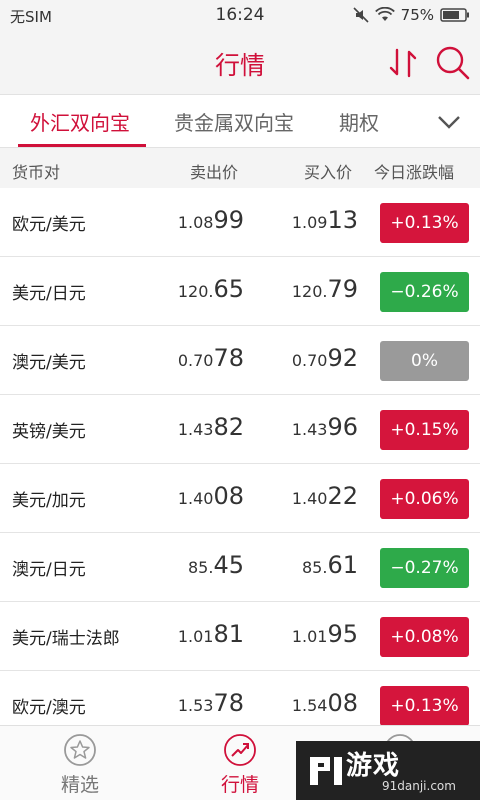 This screenshot has height=800, width=480. Describe the element at coordinates (309, 498) in the screenshot. I see `buy-price-prefix: 1.40` at that location.